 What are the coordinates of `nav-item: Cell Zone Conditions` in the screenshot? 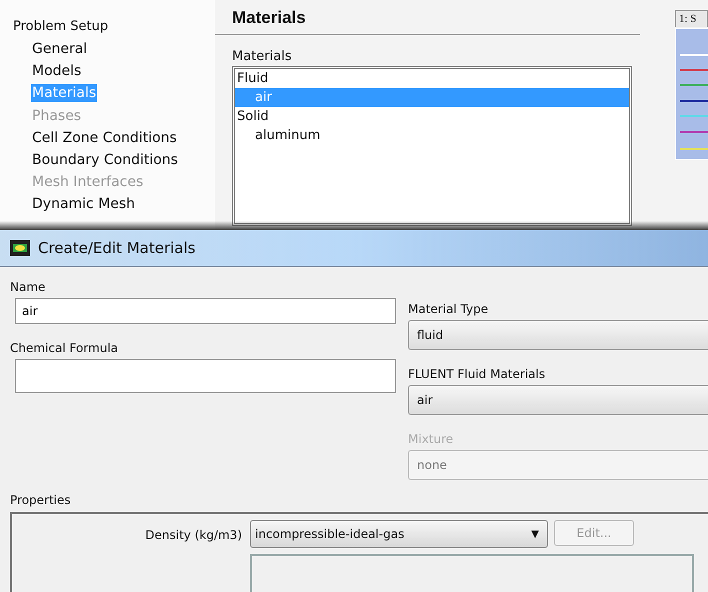 It's located at (104, 138).